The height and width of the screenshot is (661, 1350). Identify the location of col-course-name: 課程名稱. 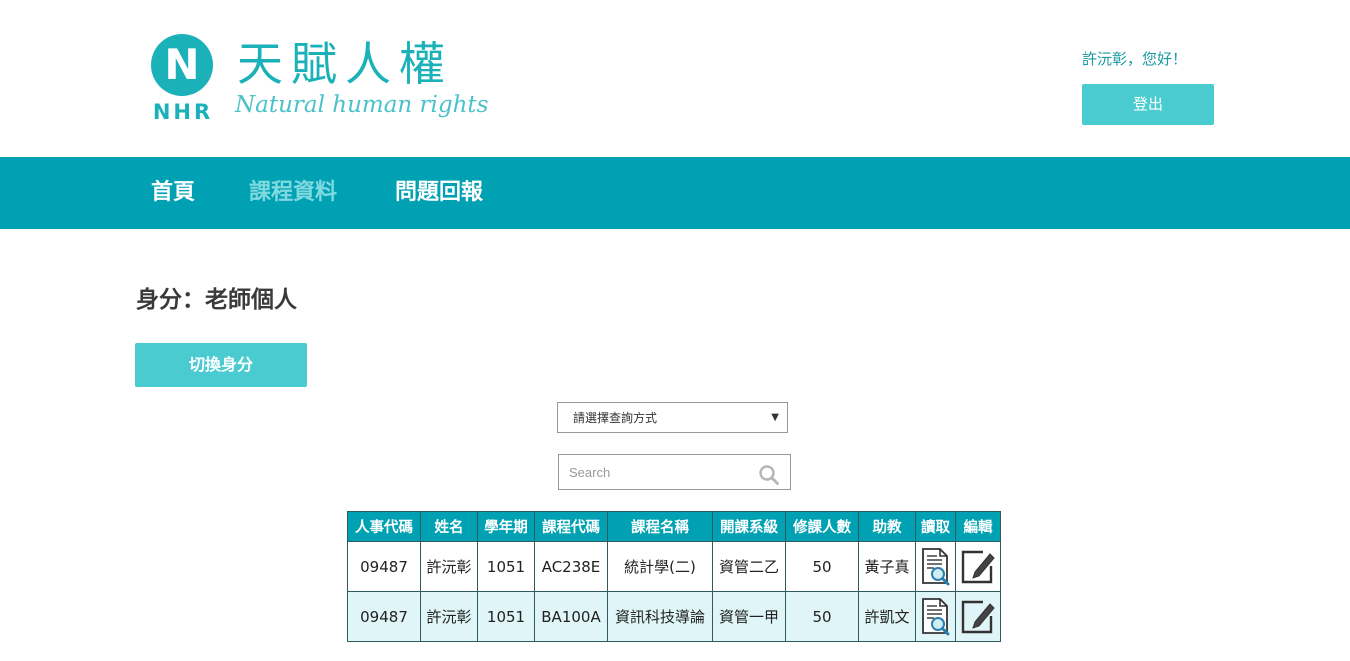
(660, 526).